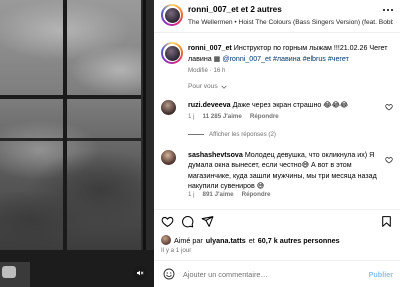  I want to click on view-replies-button: Afficher les réponses (2), so click(232, 134).